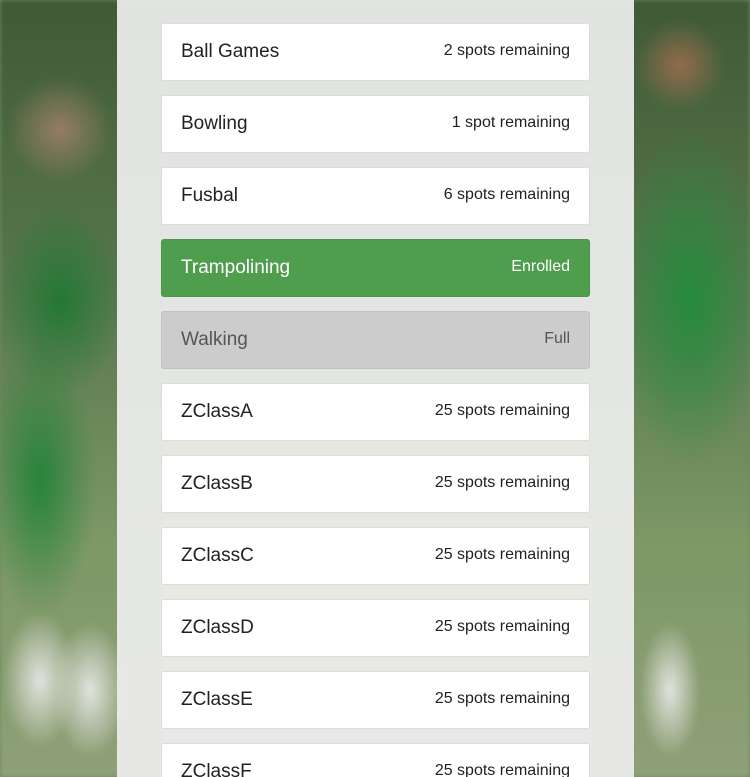 The image size is (750, 777). I want to click on class-name: ZClassE, so click(217, 699).